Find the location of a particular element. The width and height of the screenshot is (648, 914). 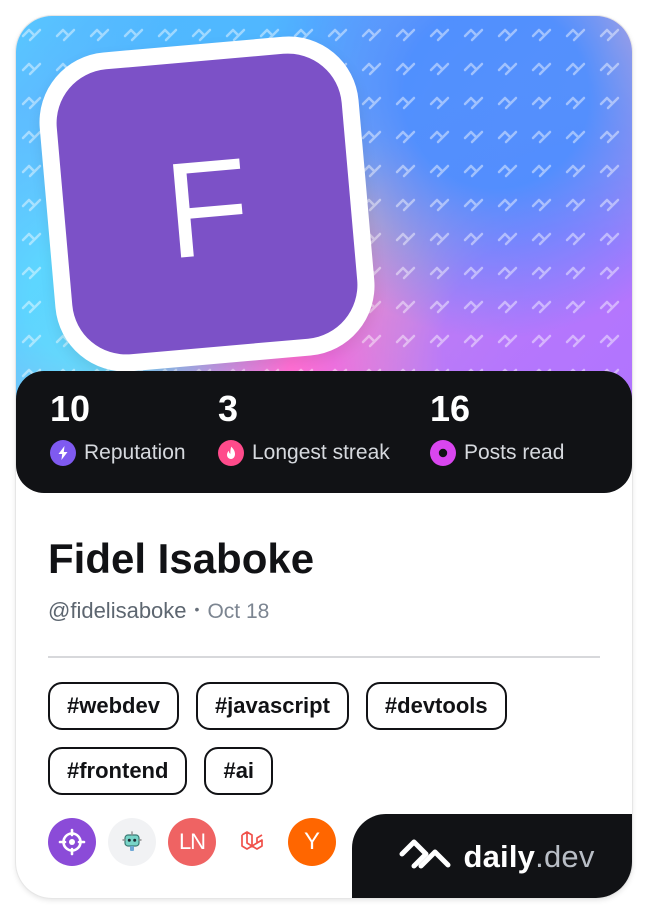

tag-ai: #ai is located at coordinates (239, 771).